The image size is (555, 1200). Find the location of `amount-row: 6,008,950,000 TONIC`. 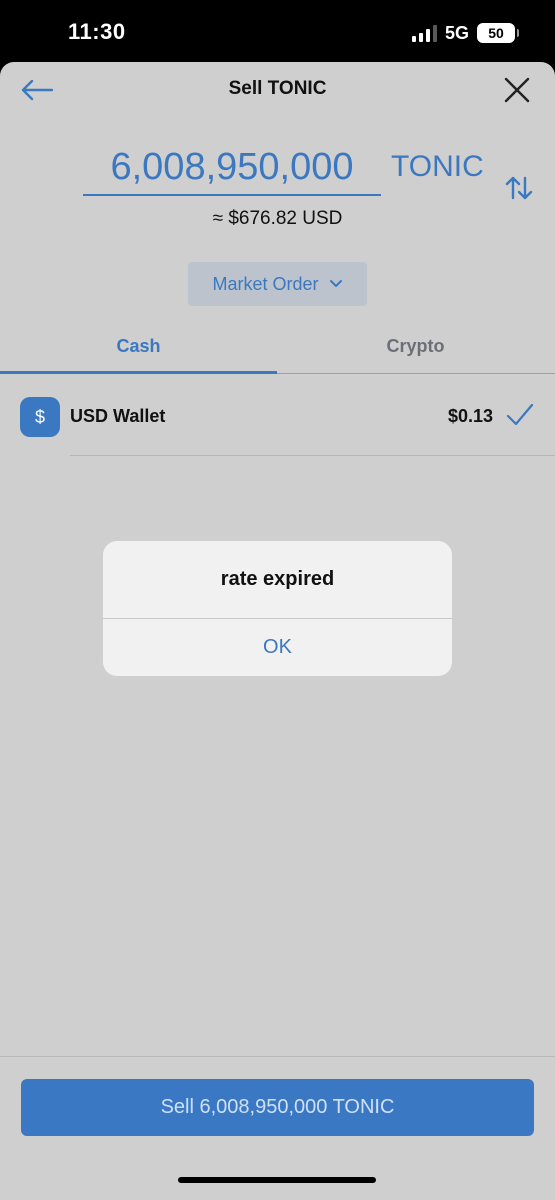

amount-row: 6,008,950,000 TONIC is located at coordinates (277, 171).